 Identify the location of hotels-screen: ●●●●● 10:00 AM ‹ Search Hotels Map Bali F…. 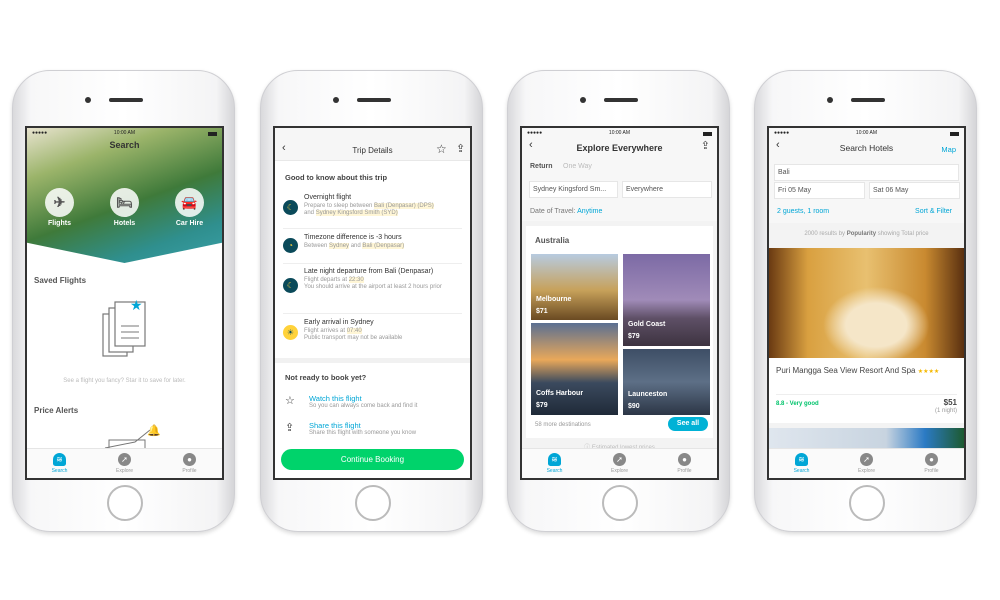
(866, 303).